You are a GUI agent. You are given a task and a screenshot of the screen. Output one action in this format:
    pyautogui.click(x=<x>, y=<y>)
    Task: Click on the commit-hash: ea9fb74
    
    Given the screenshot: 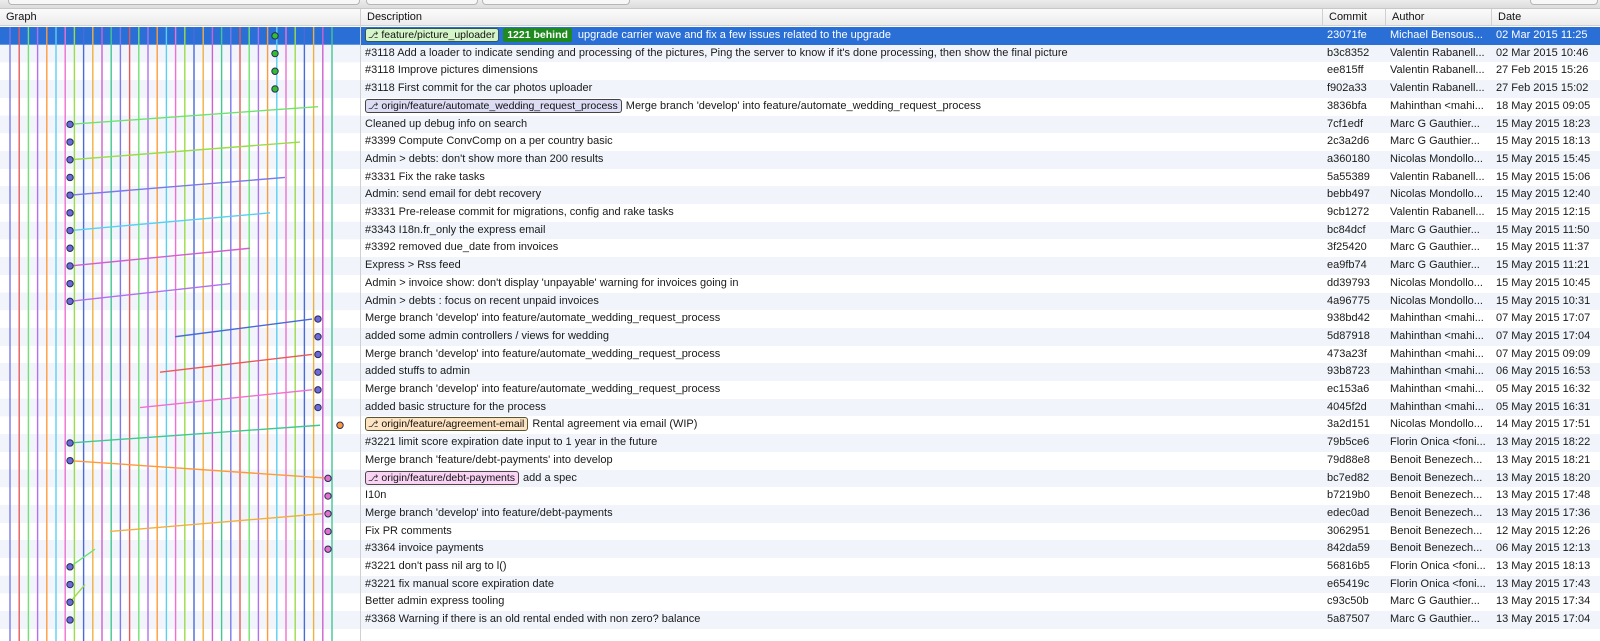 What is the action you would take?
    pyautogui.click(x=1347, y=265)
    